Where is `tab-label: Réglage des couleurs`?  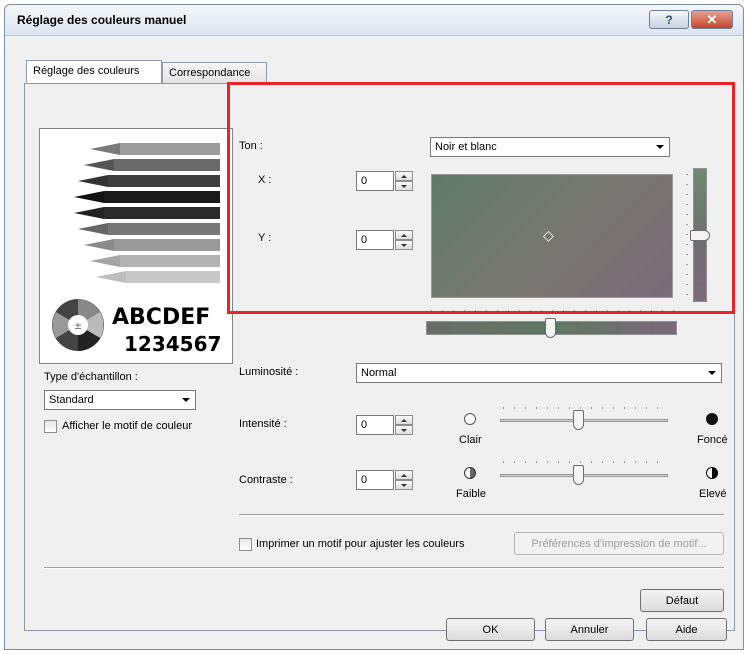
tab-label: Réglage des couleurs is located at coordinates (86, 71).